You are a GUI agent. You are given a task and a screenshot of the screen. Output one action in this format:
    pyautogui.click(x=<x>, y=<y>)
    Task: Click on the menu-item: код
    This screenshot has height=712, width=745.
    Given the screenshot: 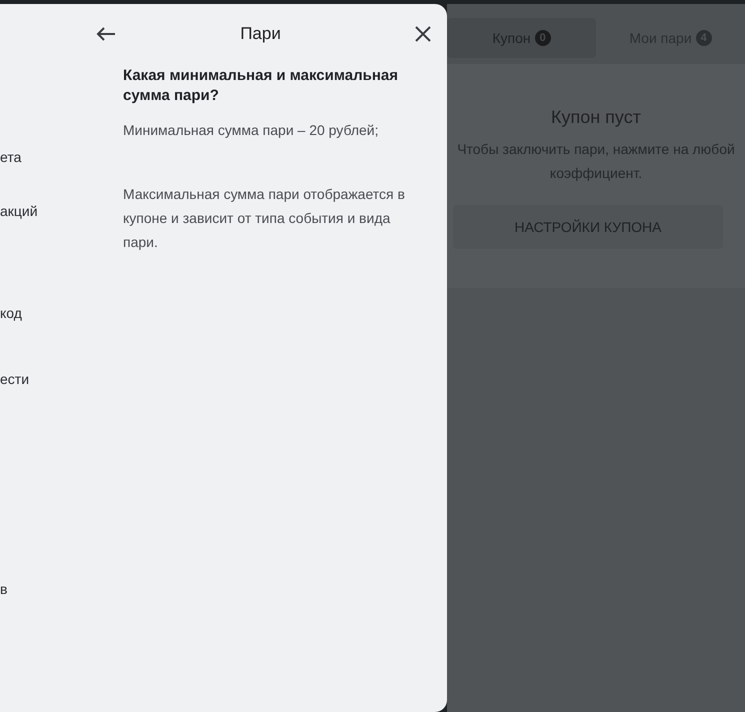 What is the action you would take?
    pyautogui.click(x=11, y=313)
    